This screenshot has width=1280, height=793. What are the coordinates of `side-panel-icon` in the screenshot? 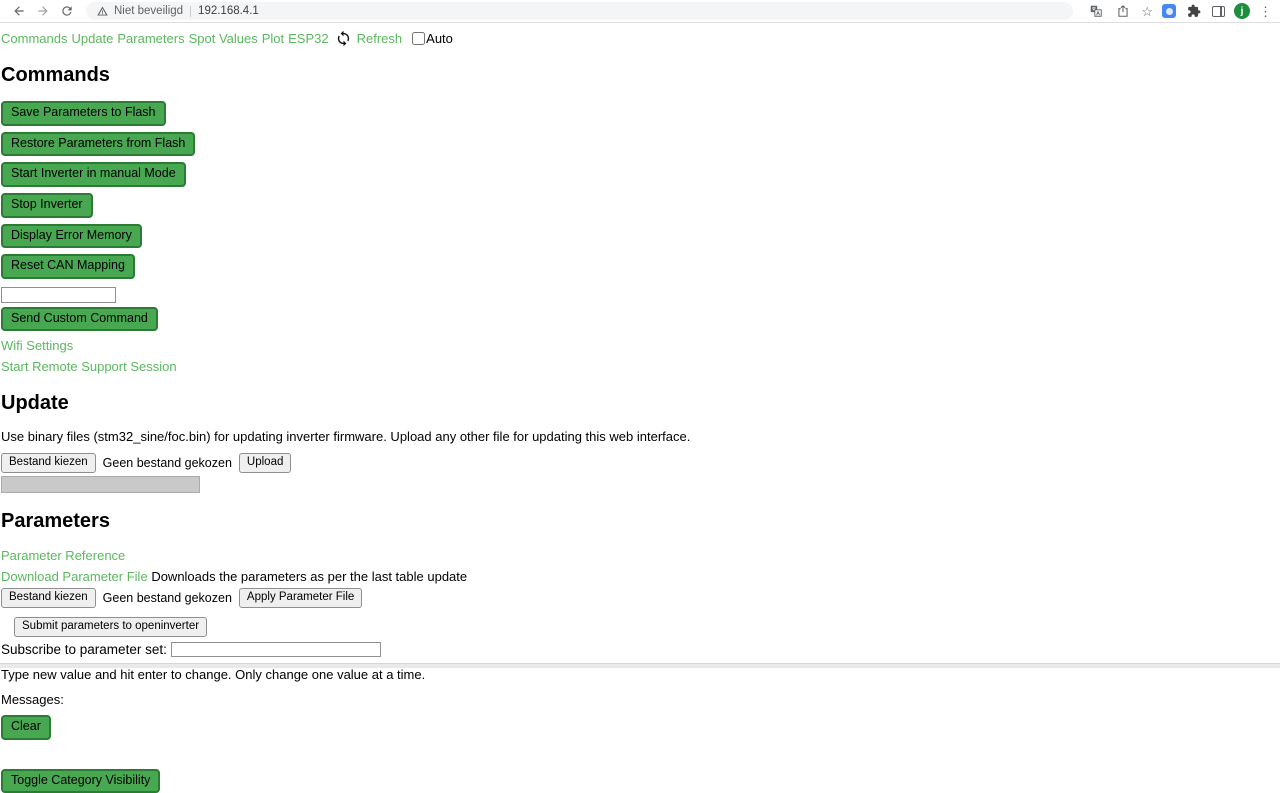 It's located at (1218, 11).